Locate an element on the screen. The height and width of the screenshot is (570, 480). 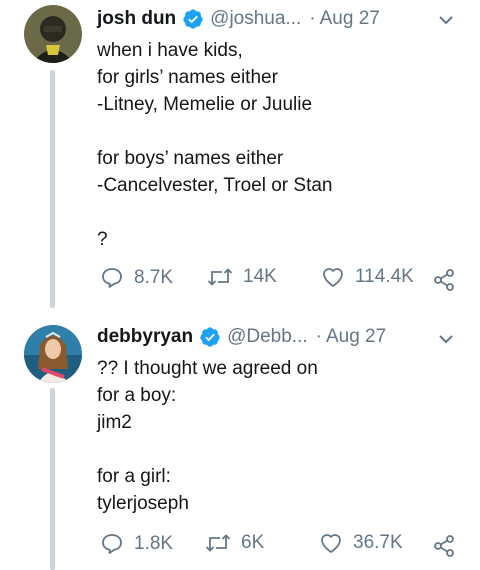
retweet-count: 6K is located at coordinates (253, 542).